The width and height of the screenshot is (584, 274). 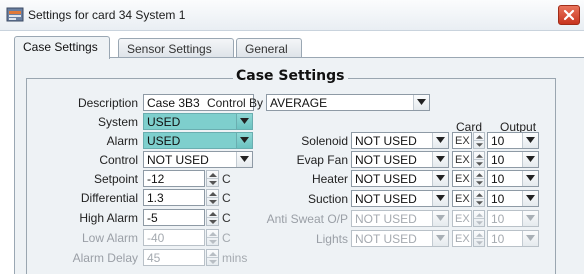 I want to click on lights-card-spinner, so click(x=479, y=238).